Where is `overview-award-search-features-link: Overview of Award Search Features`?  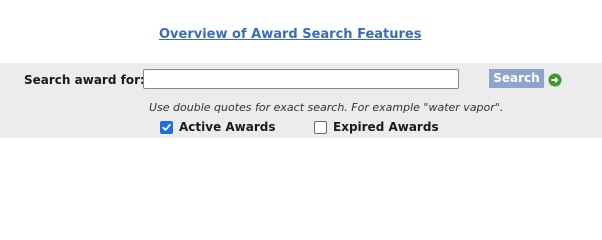
overview-award-search-features-link: Overview of Award Search Features is located at coordinates (290, 34).